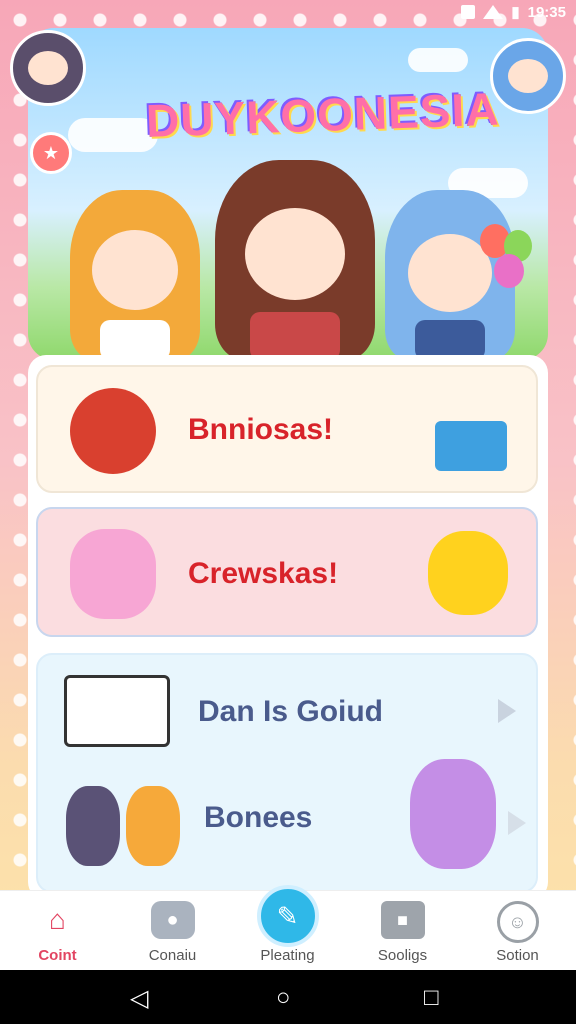 This screenshot has height=1024, width=576. I want to click on character-purple-icon, so click(453, 814).